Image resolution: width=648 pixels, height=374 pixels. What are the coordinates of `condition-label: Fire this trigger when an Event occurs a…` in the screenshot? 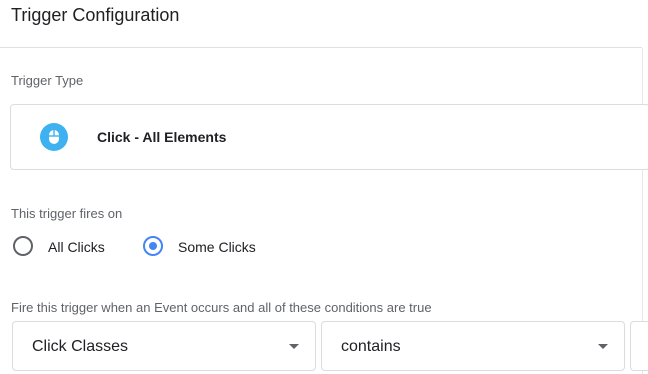 It's located at (221, 307).